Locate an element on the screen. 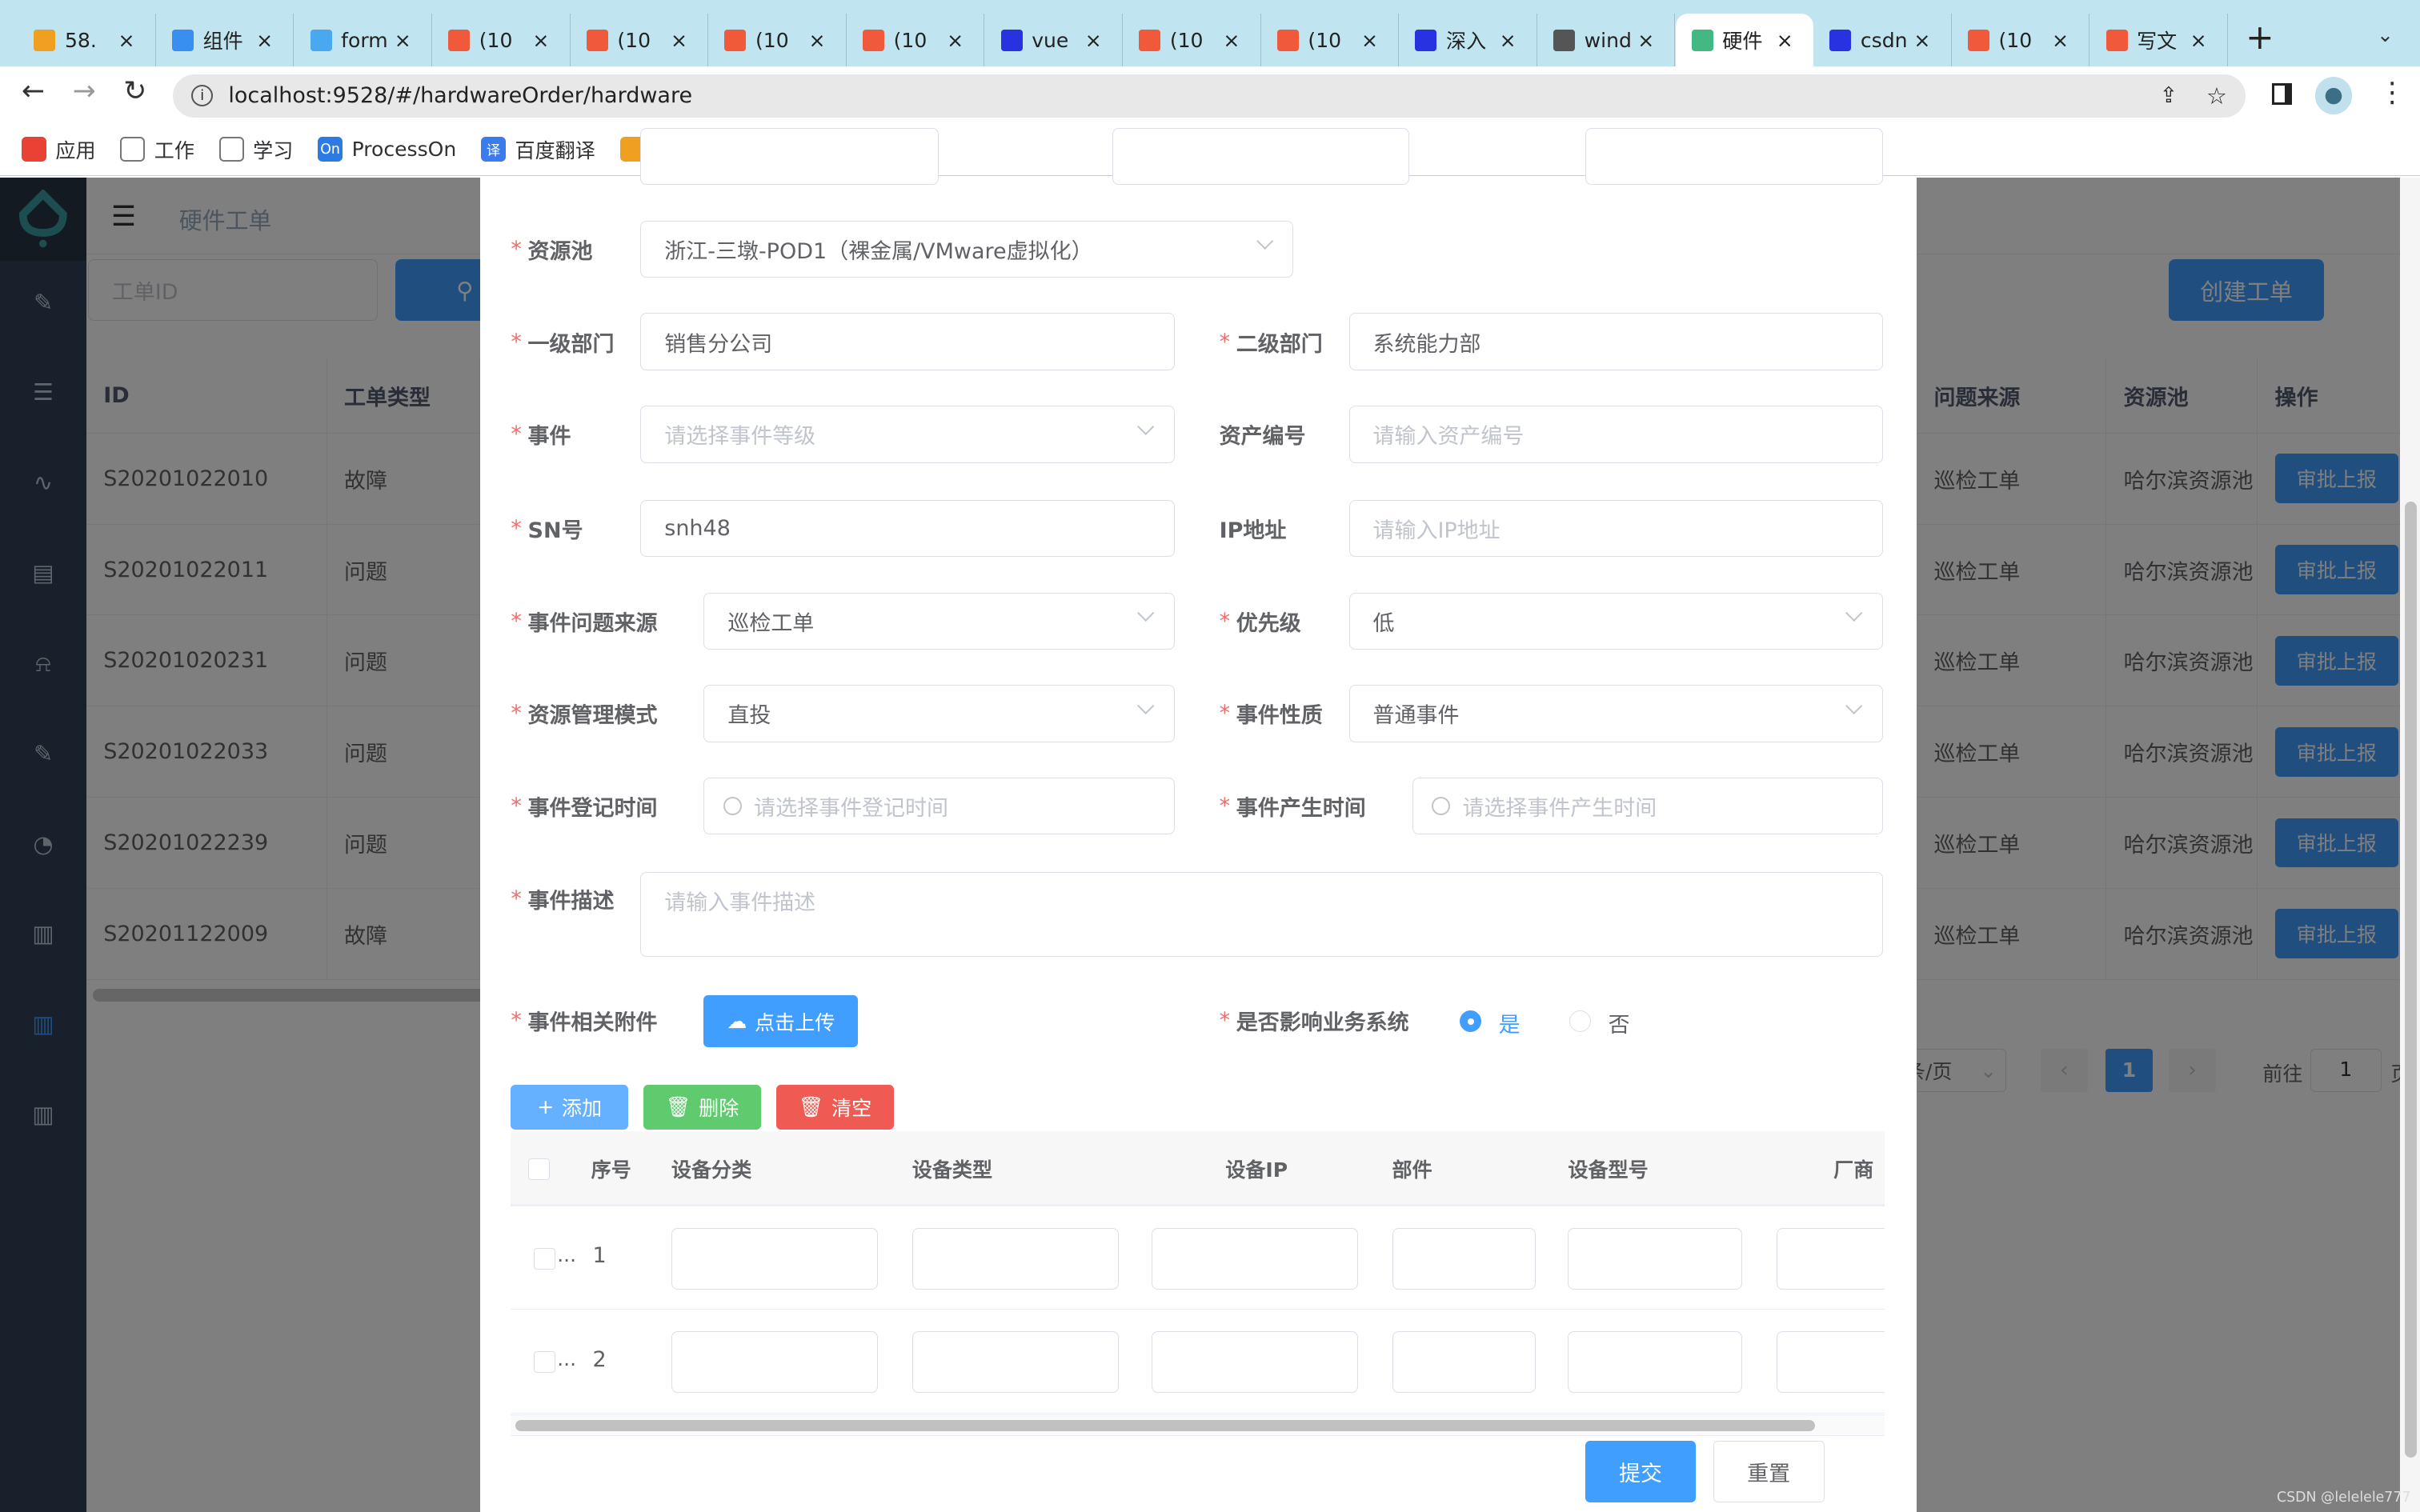 The height and width of the screenshot is (1512, 2420). nature-select: 普通事件 is located at coordinates (1615, 713).